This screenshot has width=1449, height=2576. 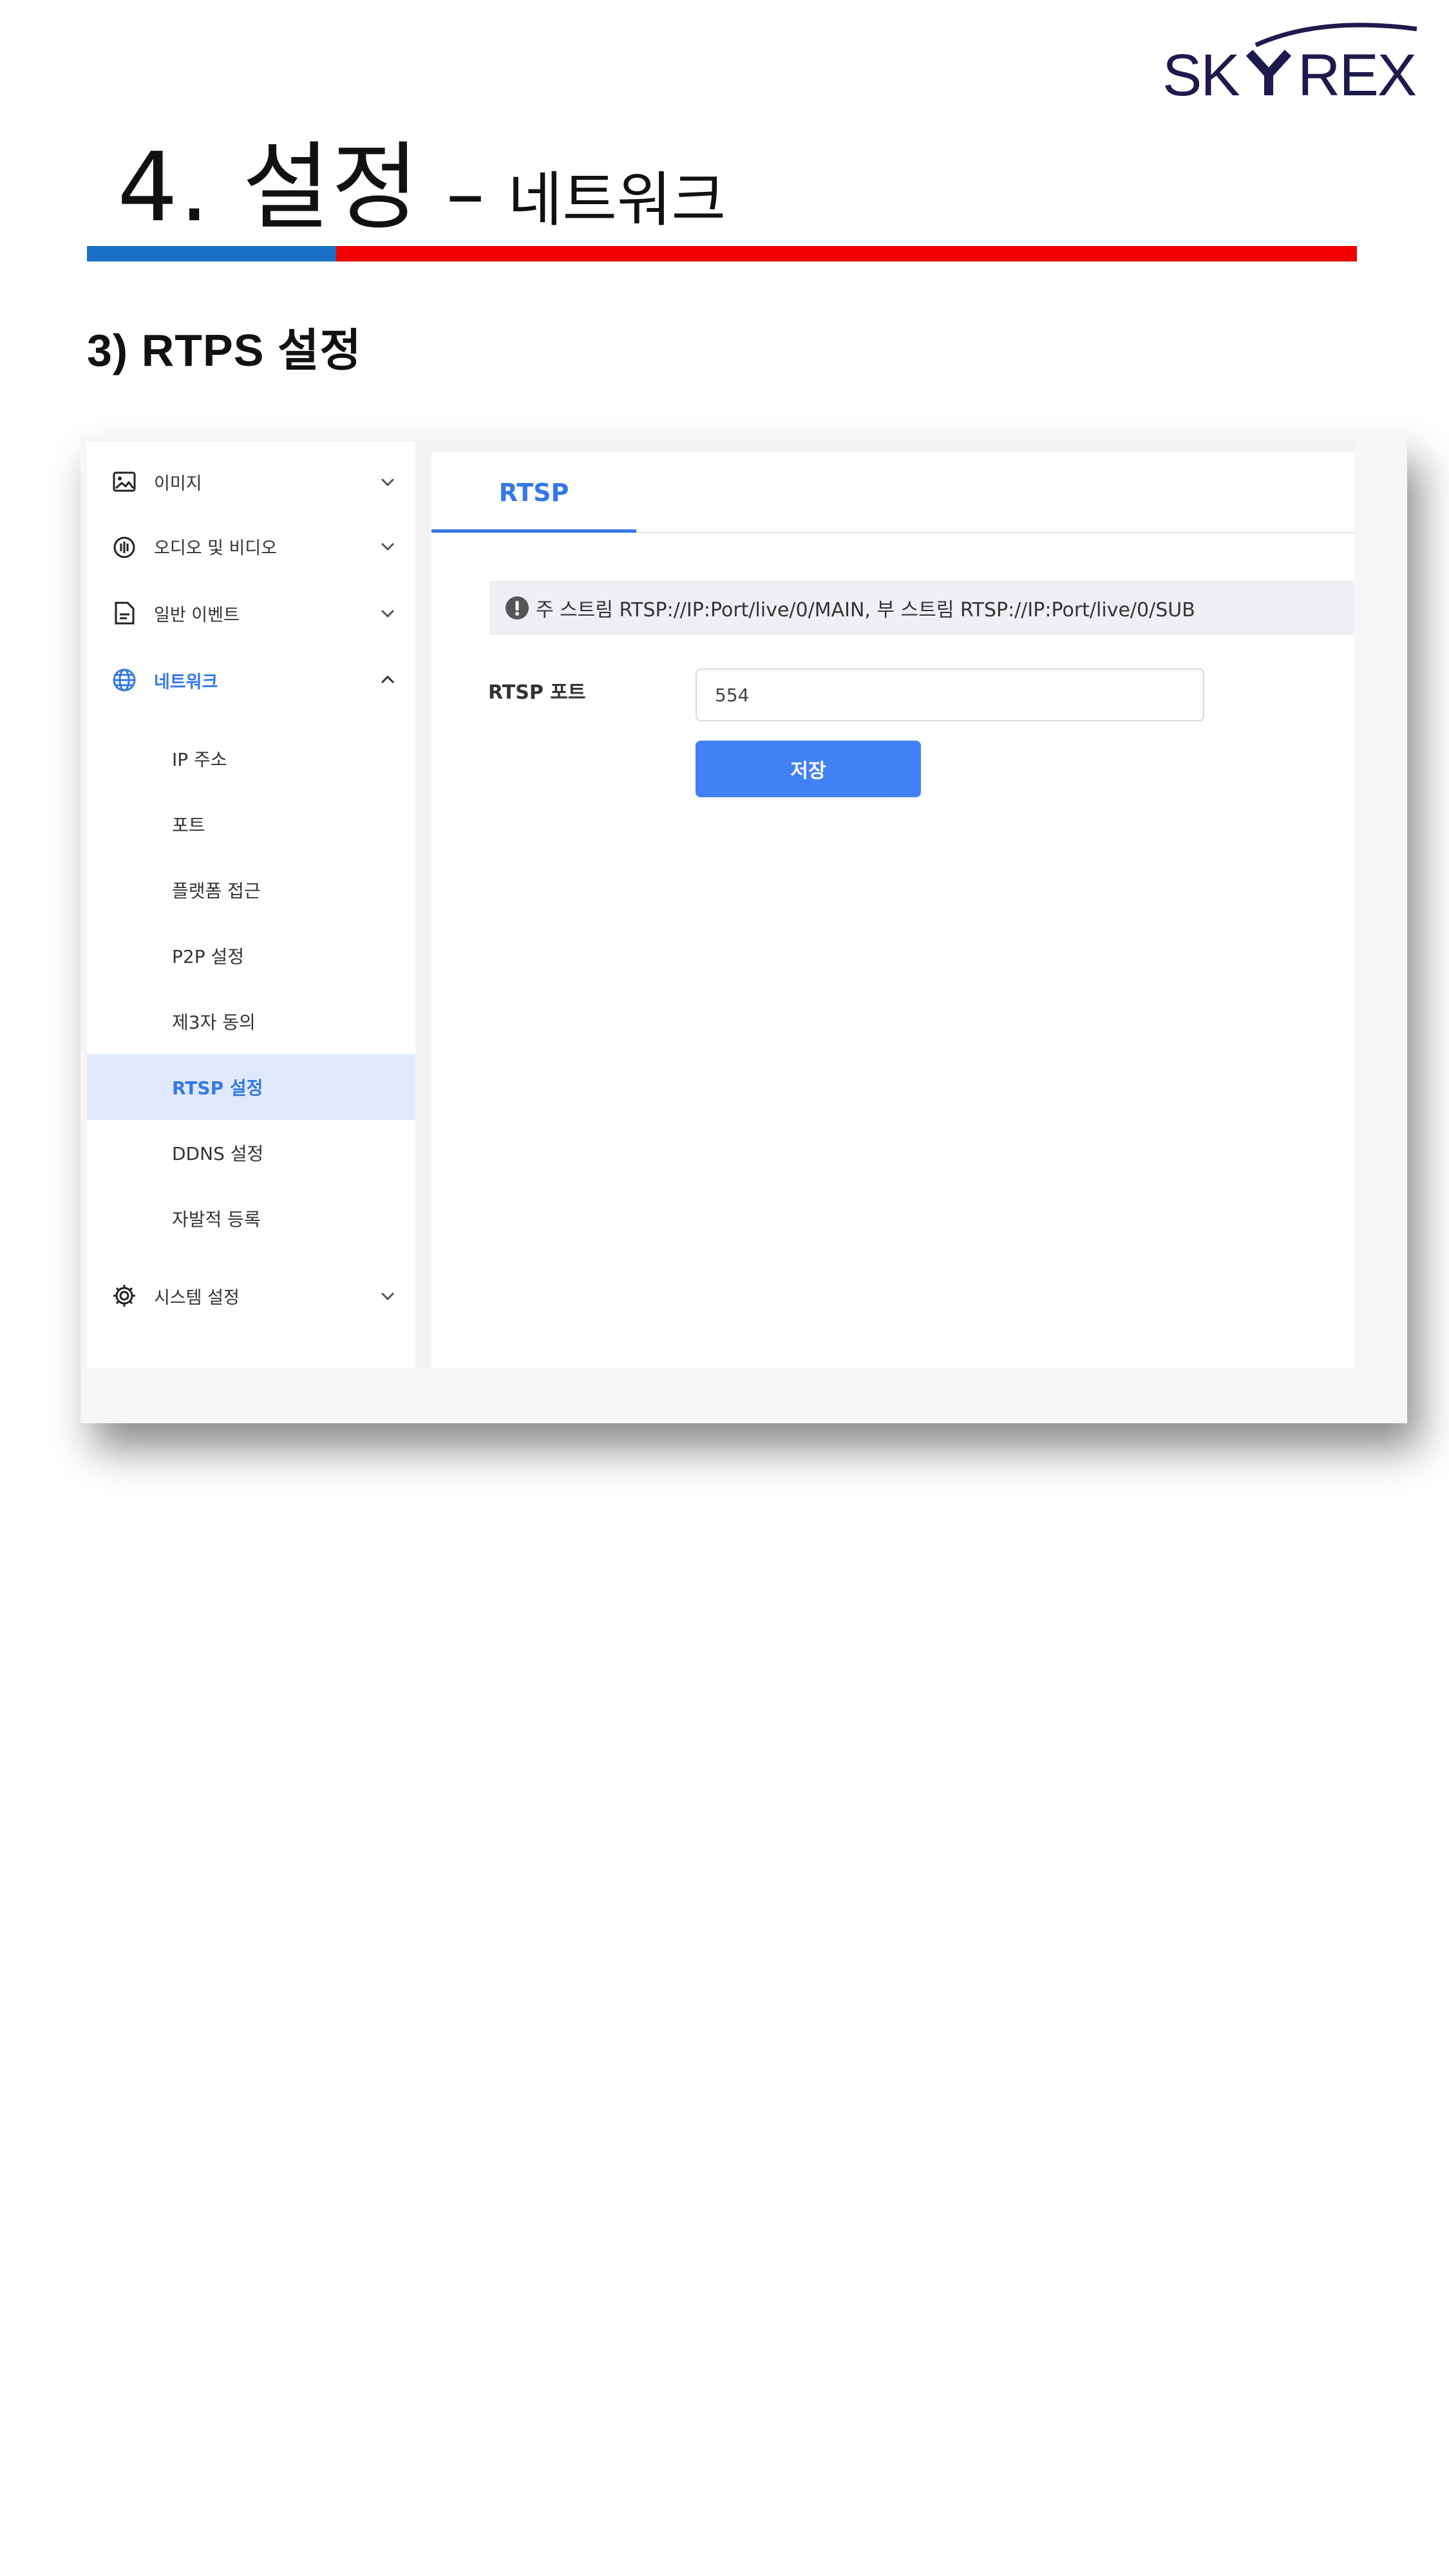 I want to click on tab-rtsp: RTSP, so click(x=533, y=493).